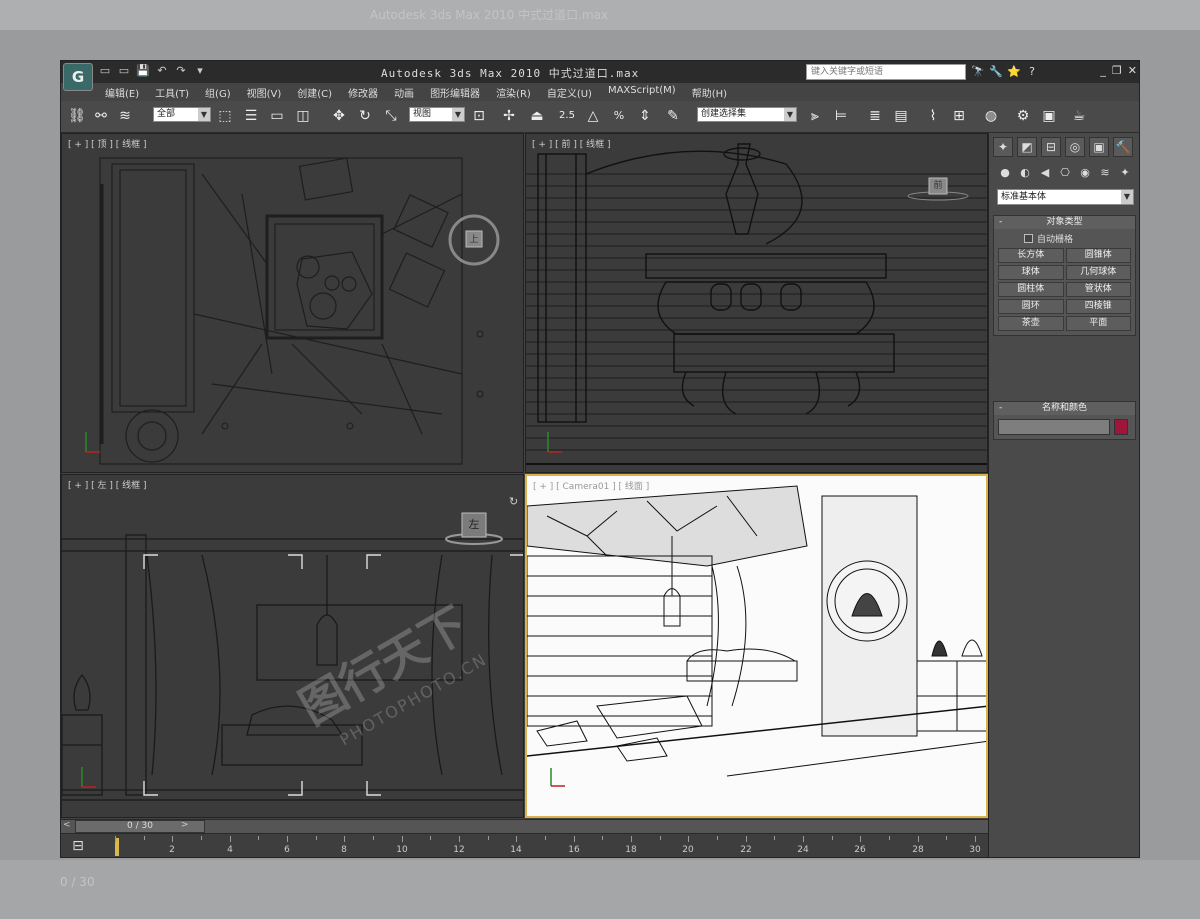 This screenshot has width=1200, height=919. Describe the element at coordinates (513, 92) in the screenshot. I see `menu-rendering: 渲染(R)` at that location.